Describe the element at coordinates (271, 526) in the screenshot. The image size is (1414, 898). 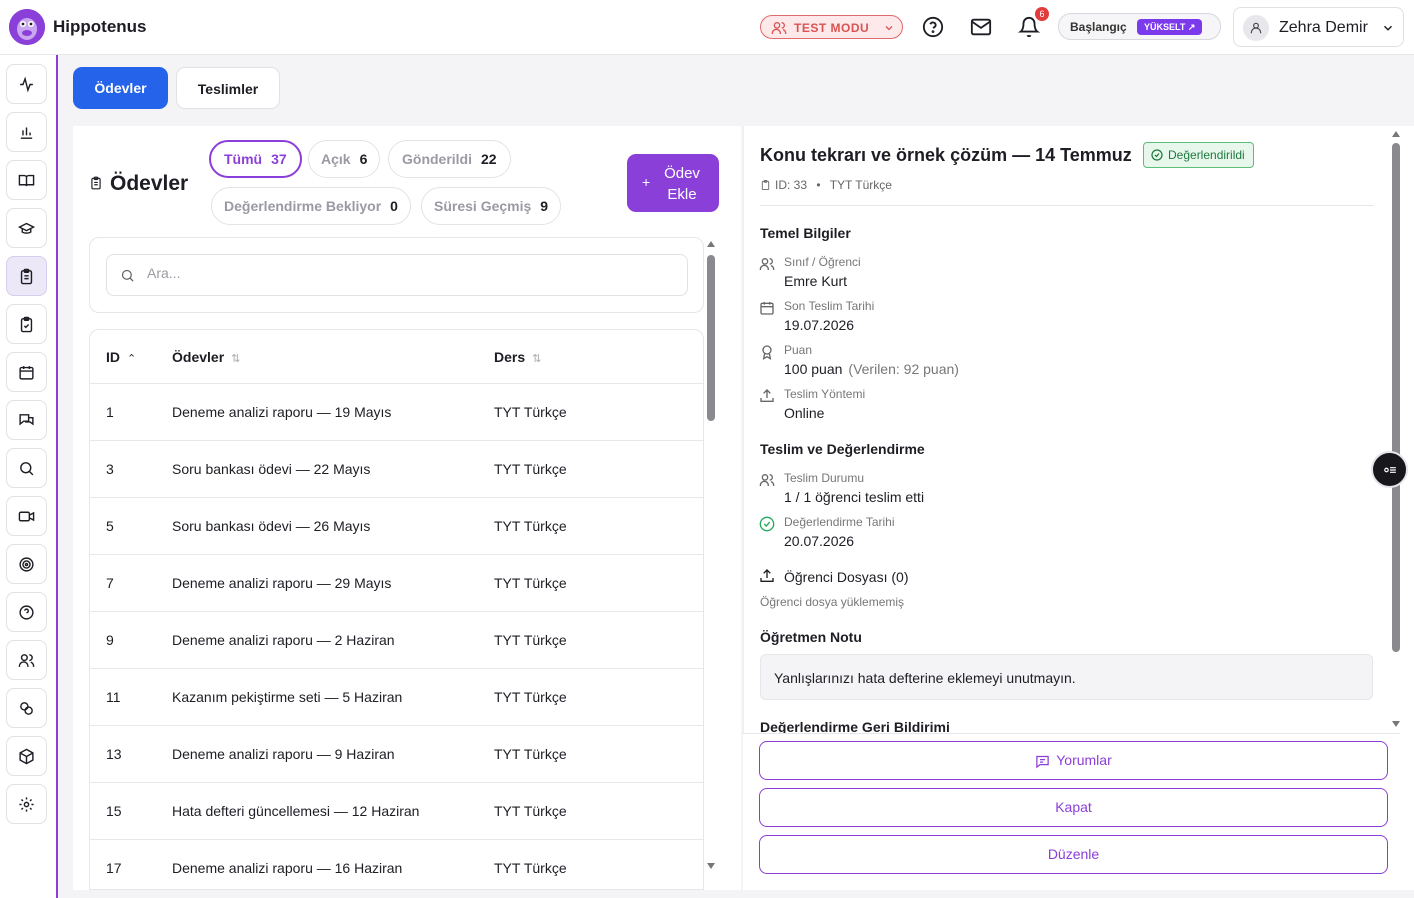
I see `row-name: Soru bankası ödevi — 26 Mayıs` at that location.